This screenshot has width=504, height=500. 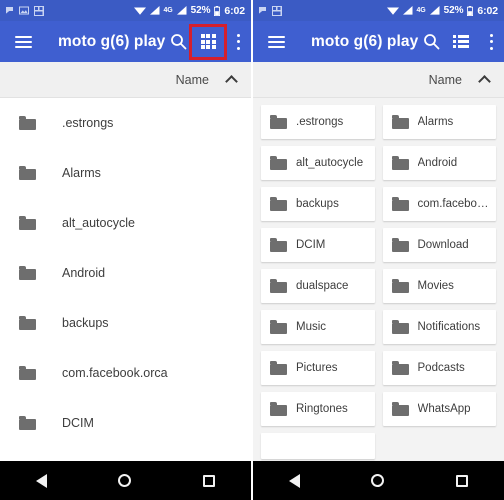 What do you see at coordinates (88, 123) in the screenshot?
I see `list-item-label: .estrongs` at bounding box center [88, 123].